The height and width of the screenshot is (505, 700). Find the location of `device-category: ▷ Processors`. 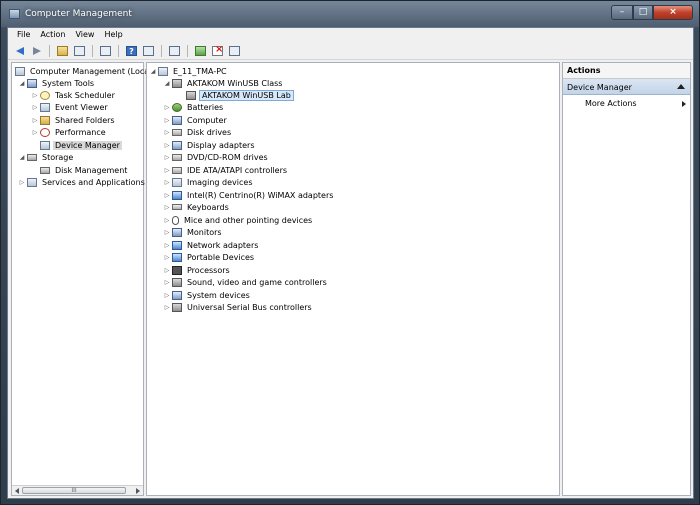

device-category: ▷ Processors is located at coordinates (197, 270).